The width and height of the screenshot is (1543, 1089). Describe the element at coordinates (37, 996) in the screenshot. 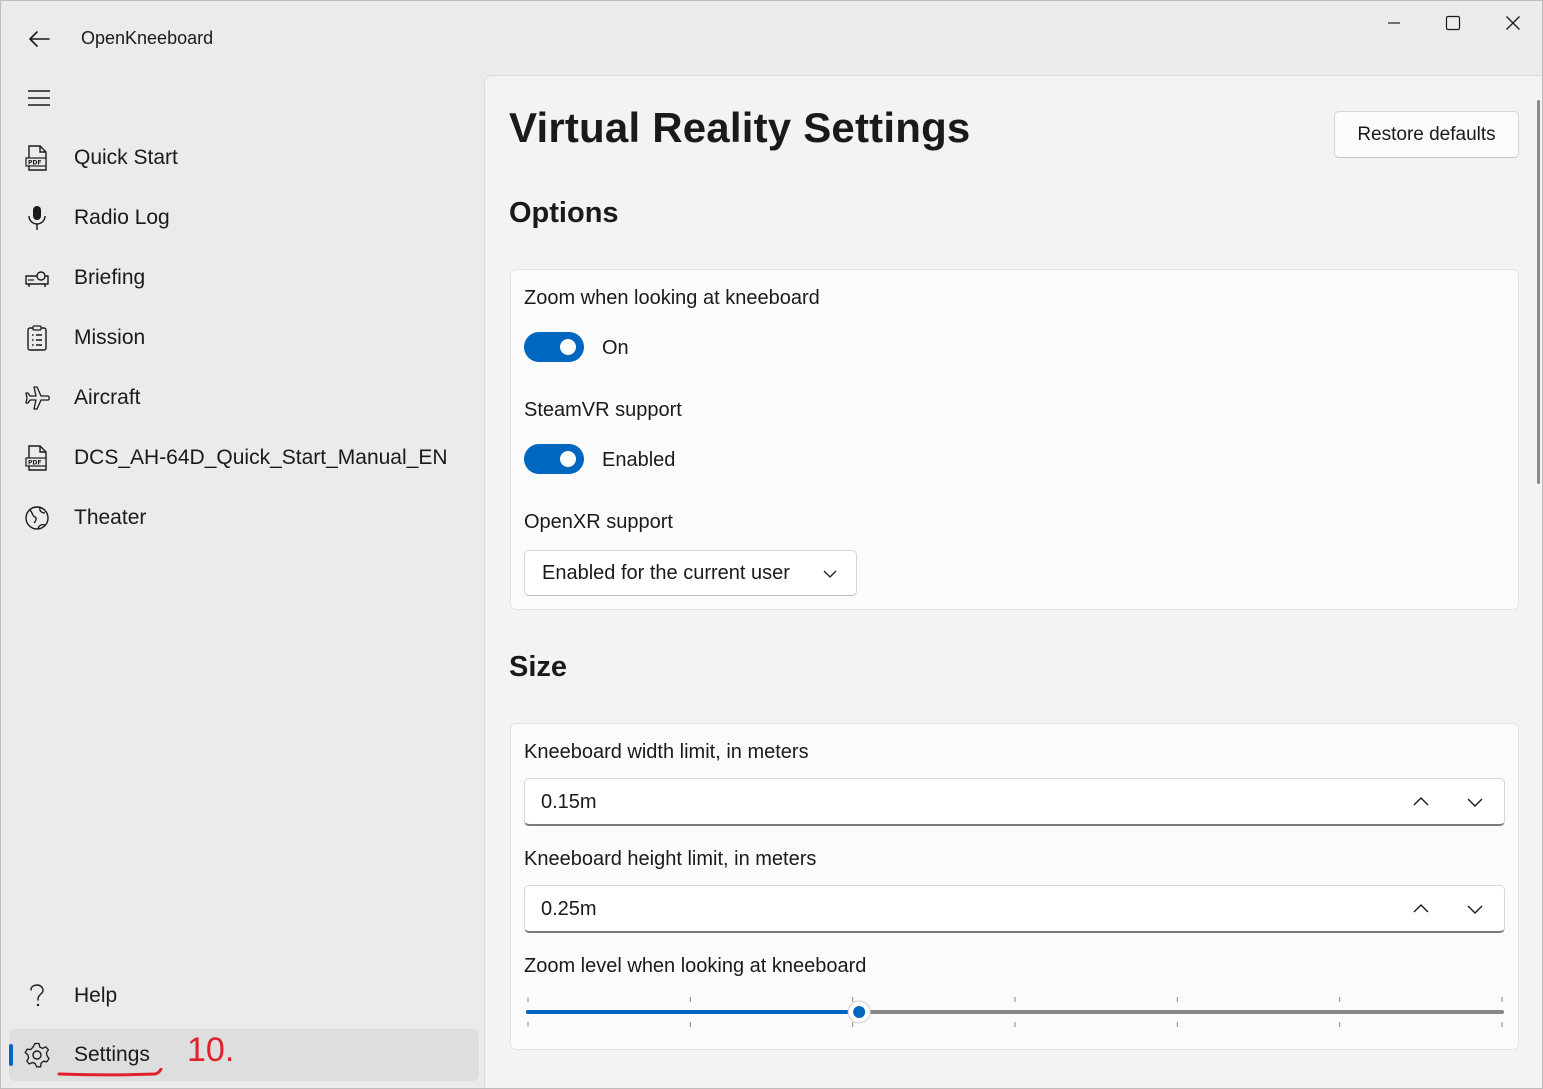

I see `question-icon` at that location.